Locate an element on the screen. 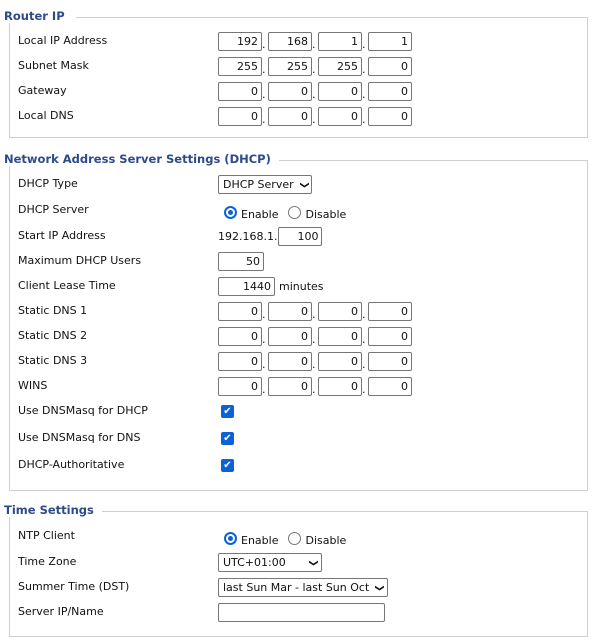  static-dns-3-octet-1: 0 is located at coordinates (240, 361).